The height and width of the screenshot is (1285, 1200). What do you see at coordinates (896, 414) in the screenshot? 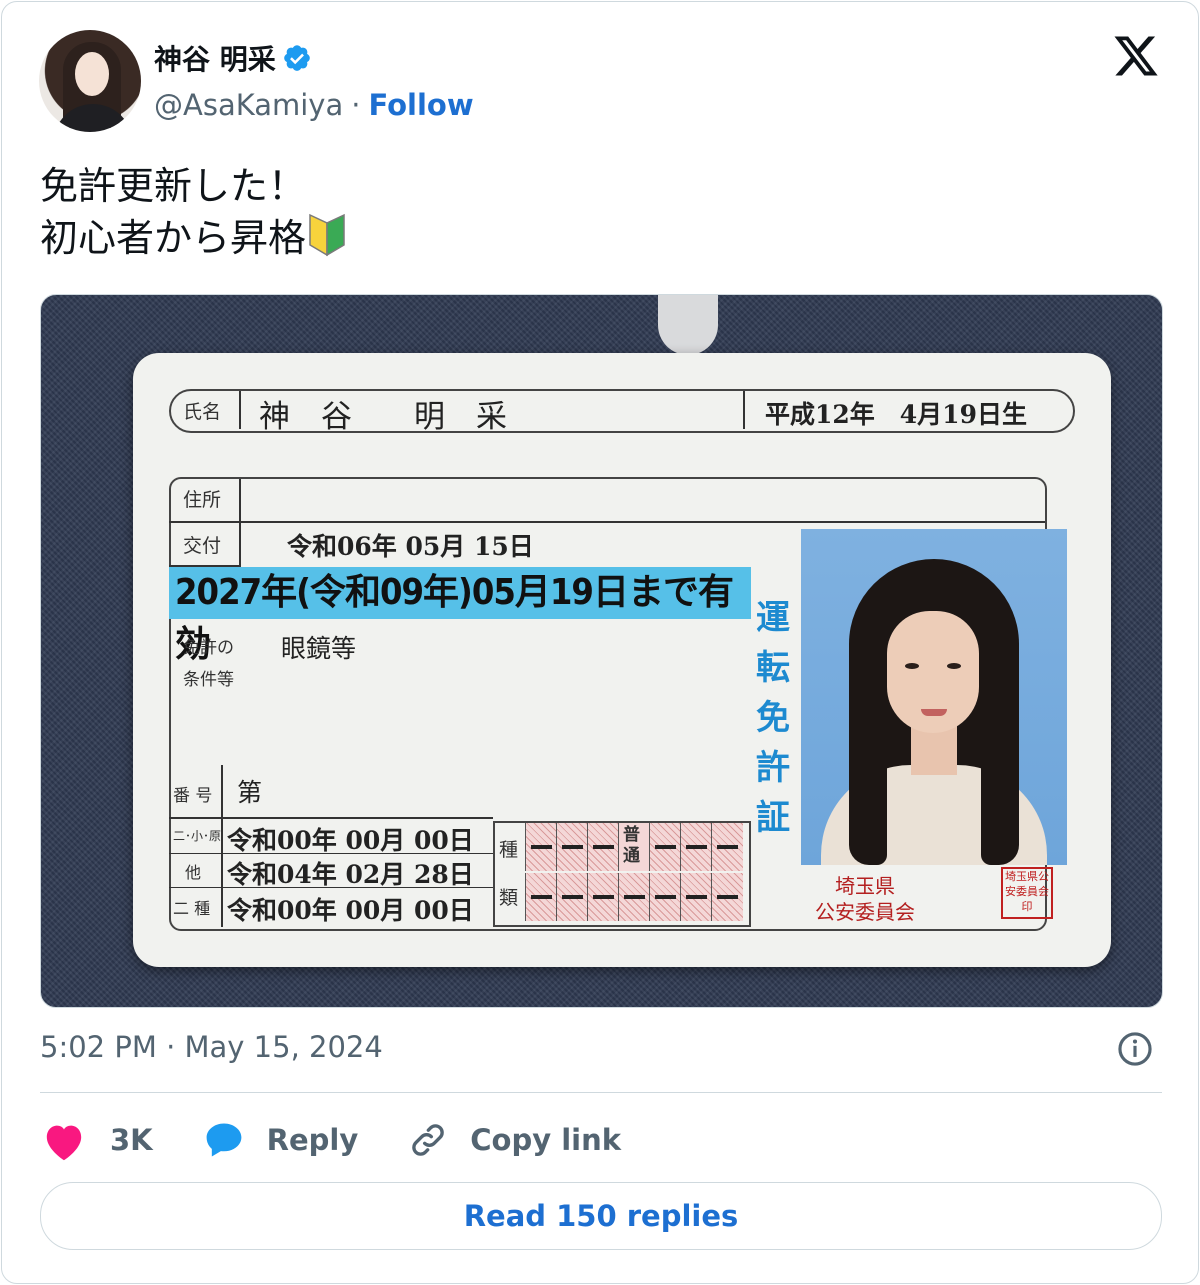
I see `birth-date: 平成12年 4月19日生` at bounding box center [896, 414].